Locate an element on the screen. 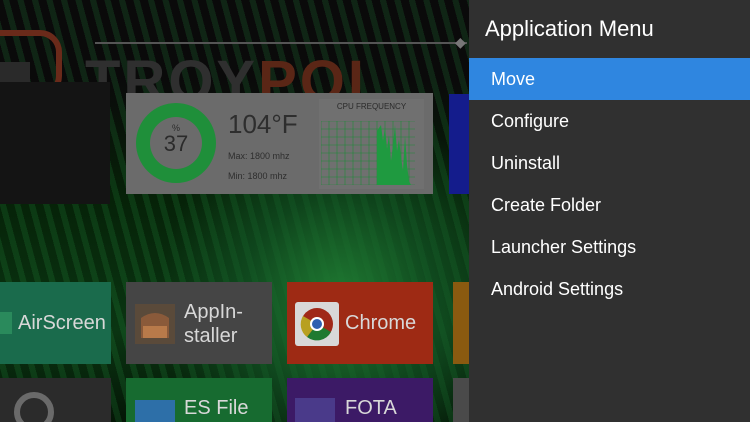 The width and height of the screenshot is (750, 422). dark-panel is located at coordinates (55, 143).